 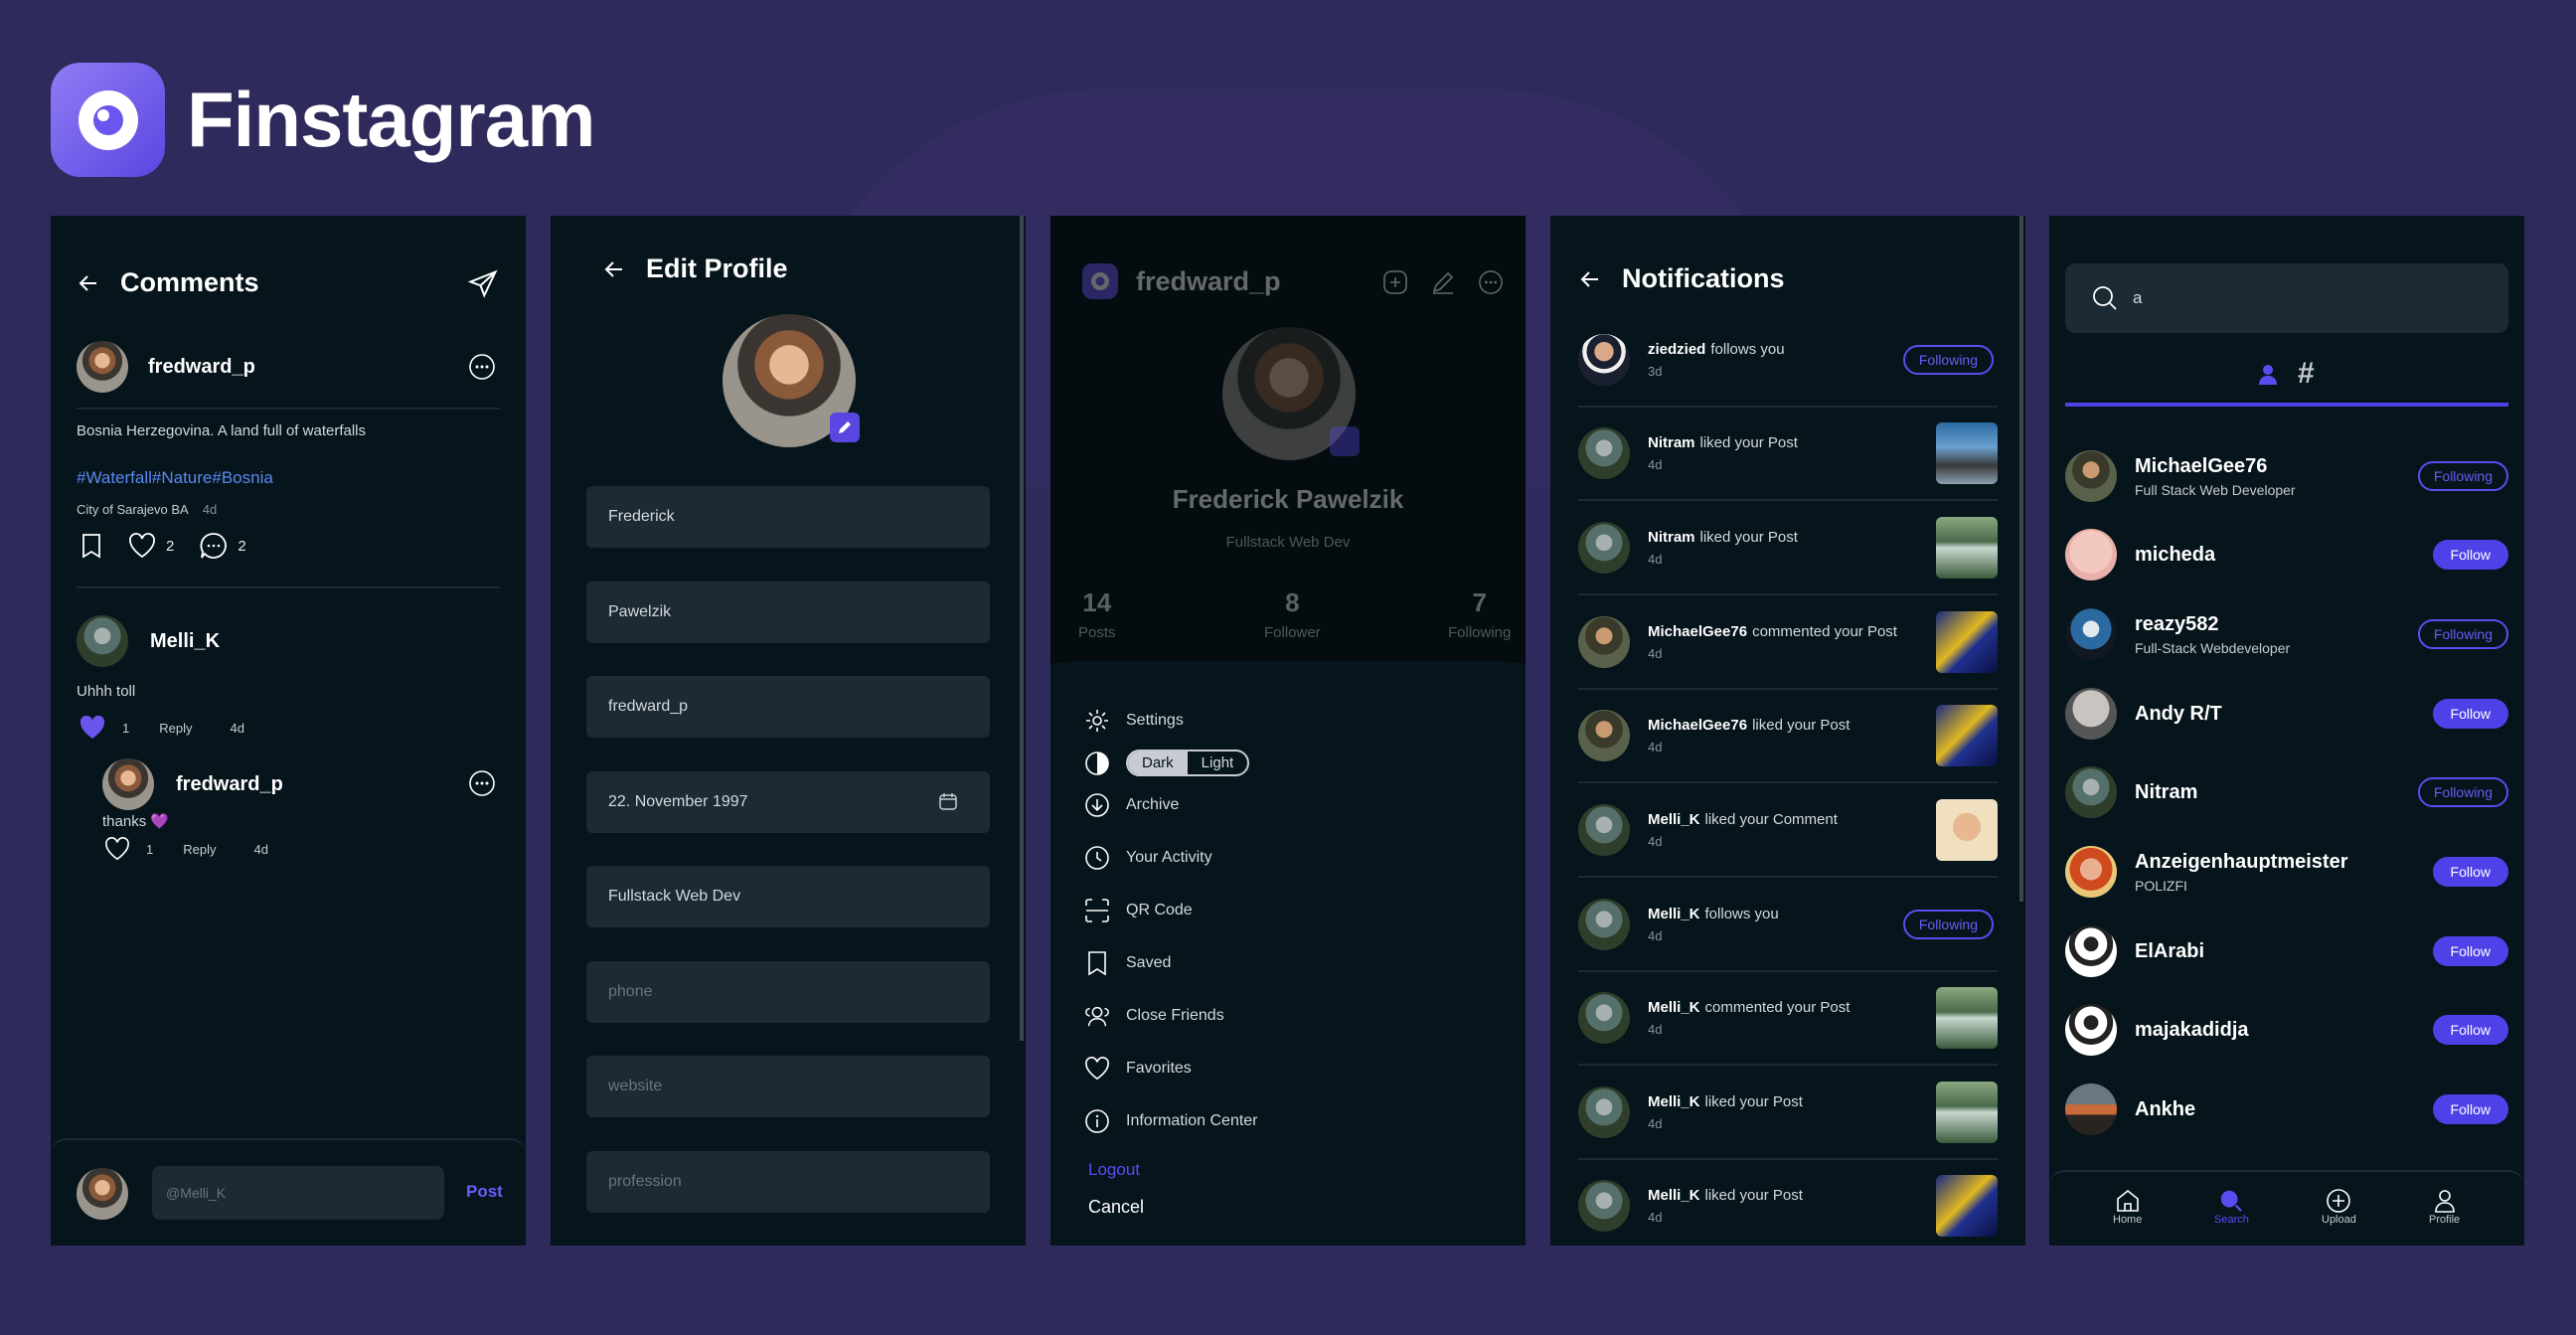 I want to click on user-result: Andy R/T Follow, so click(x=2286, y=714).